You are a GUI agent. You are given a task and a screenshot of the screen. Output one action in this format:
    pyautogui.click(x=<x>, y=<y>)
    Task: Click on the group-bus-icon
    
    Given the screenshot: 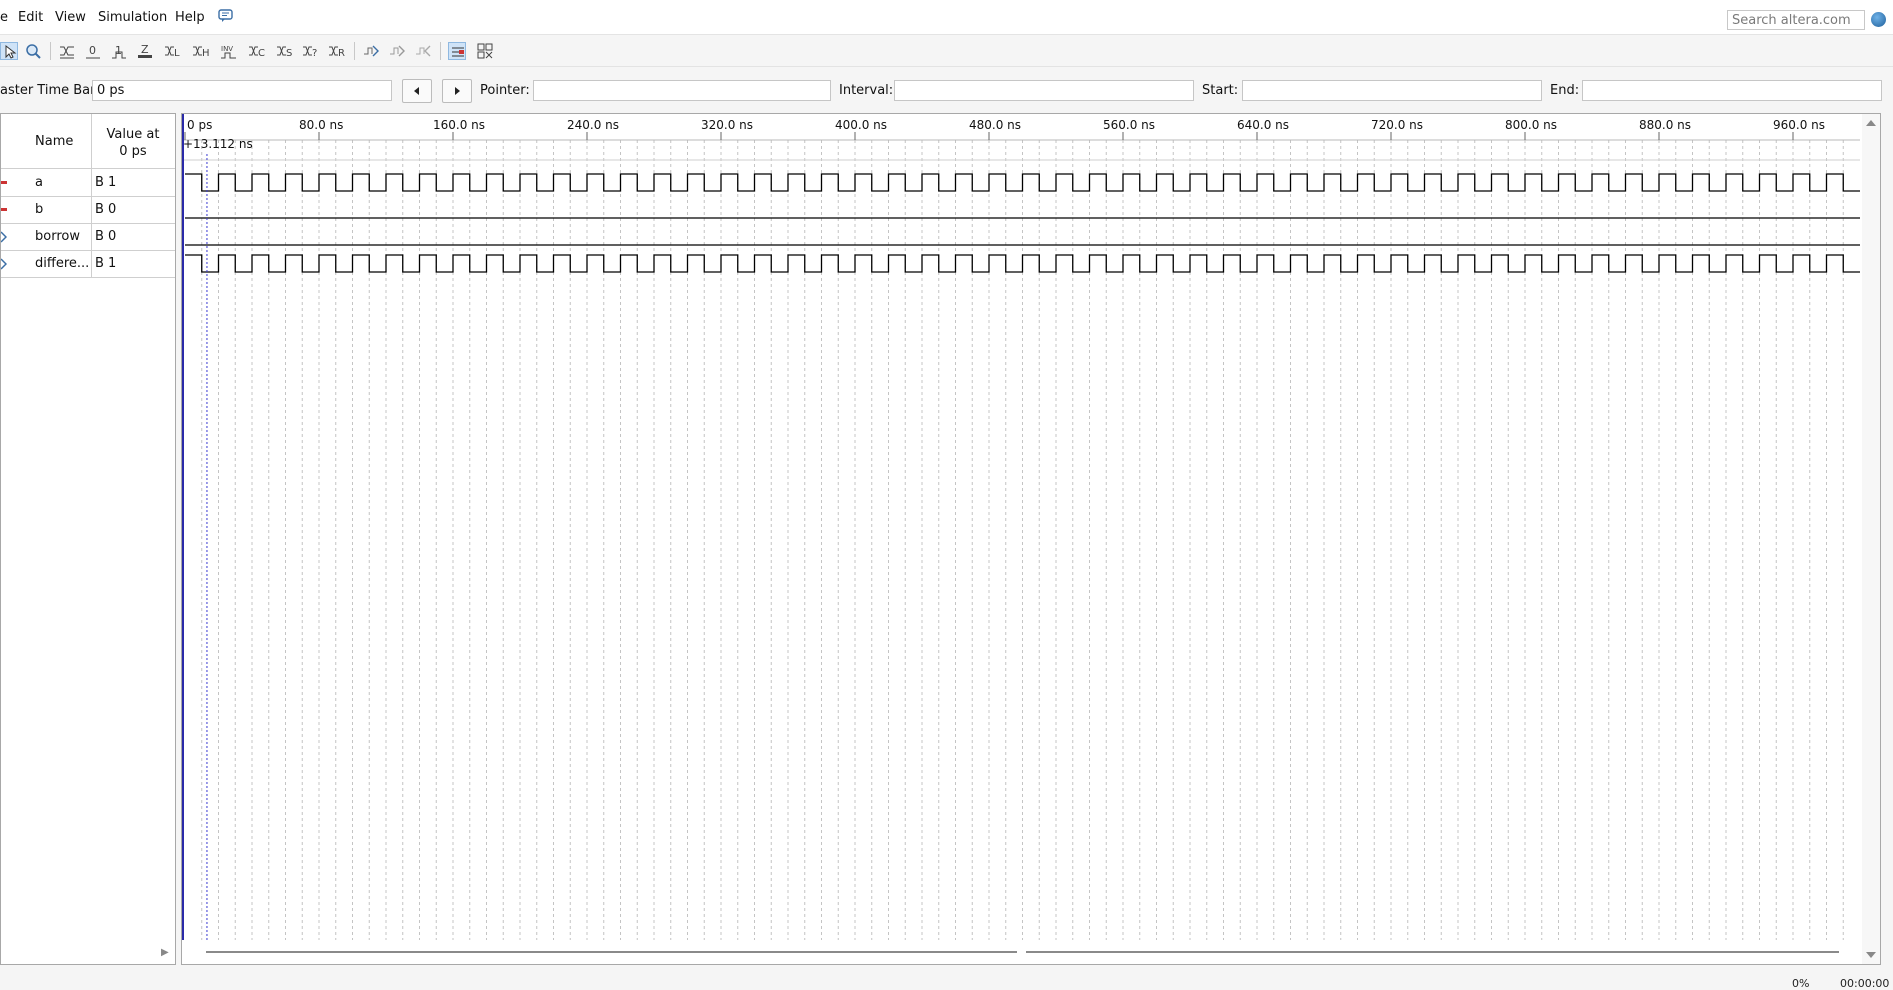 What is the action you would take?
    pyautogui.click(x=485, y=51)
    